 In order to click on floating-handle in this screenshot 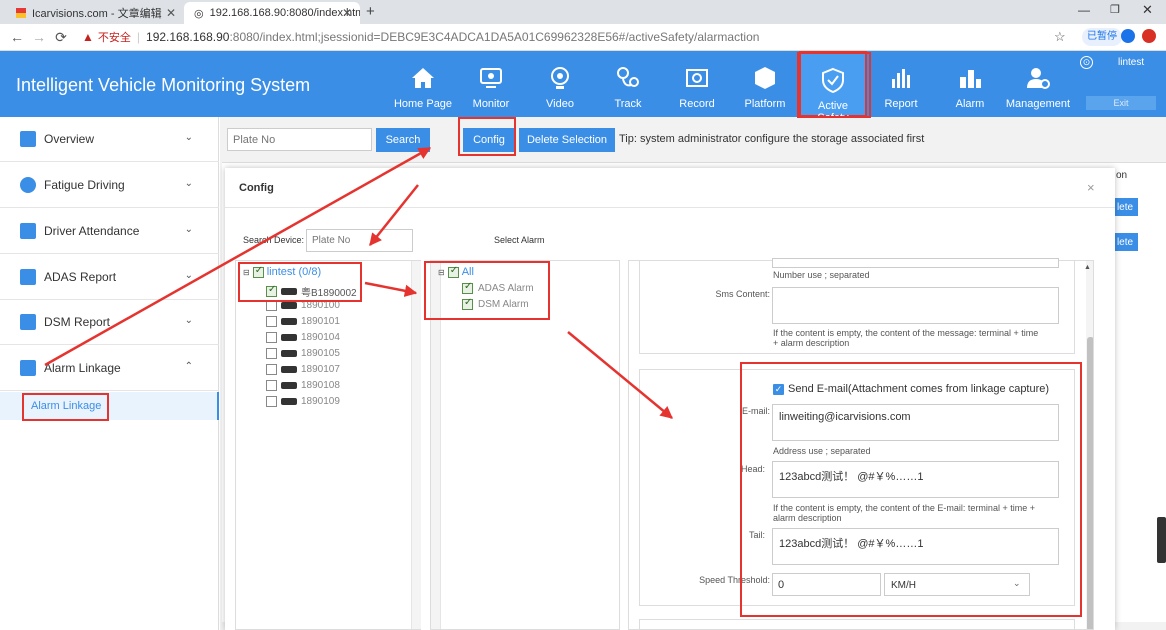, I will do `click(1161, 540)`.